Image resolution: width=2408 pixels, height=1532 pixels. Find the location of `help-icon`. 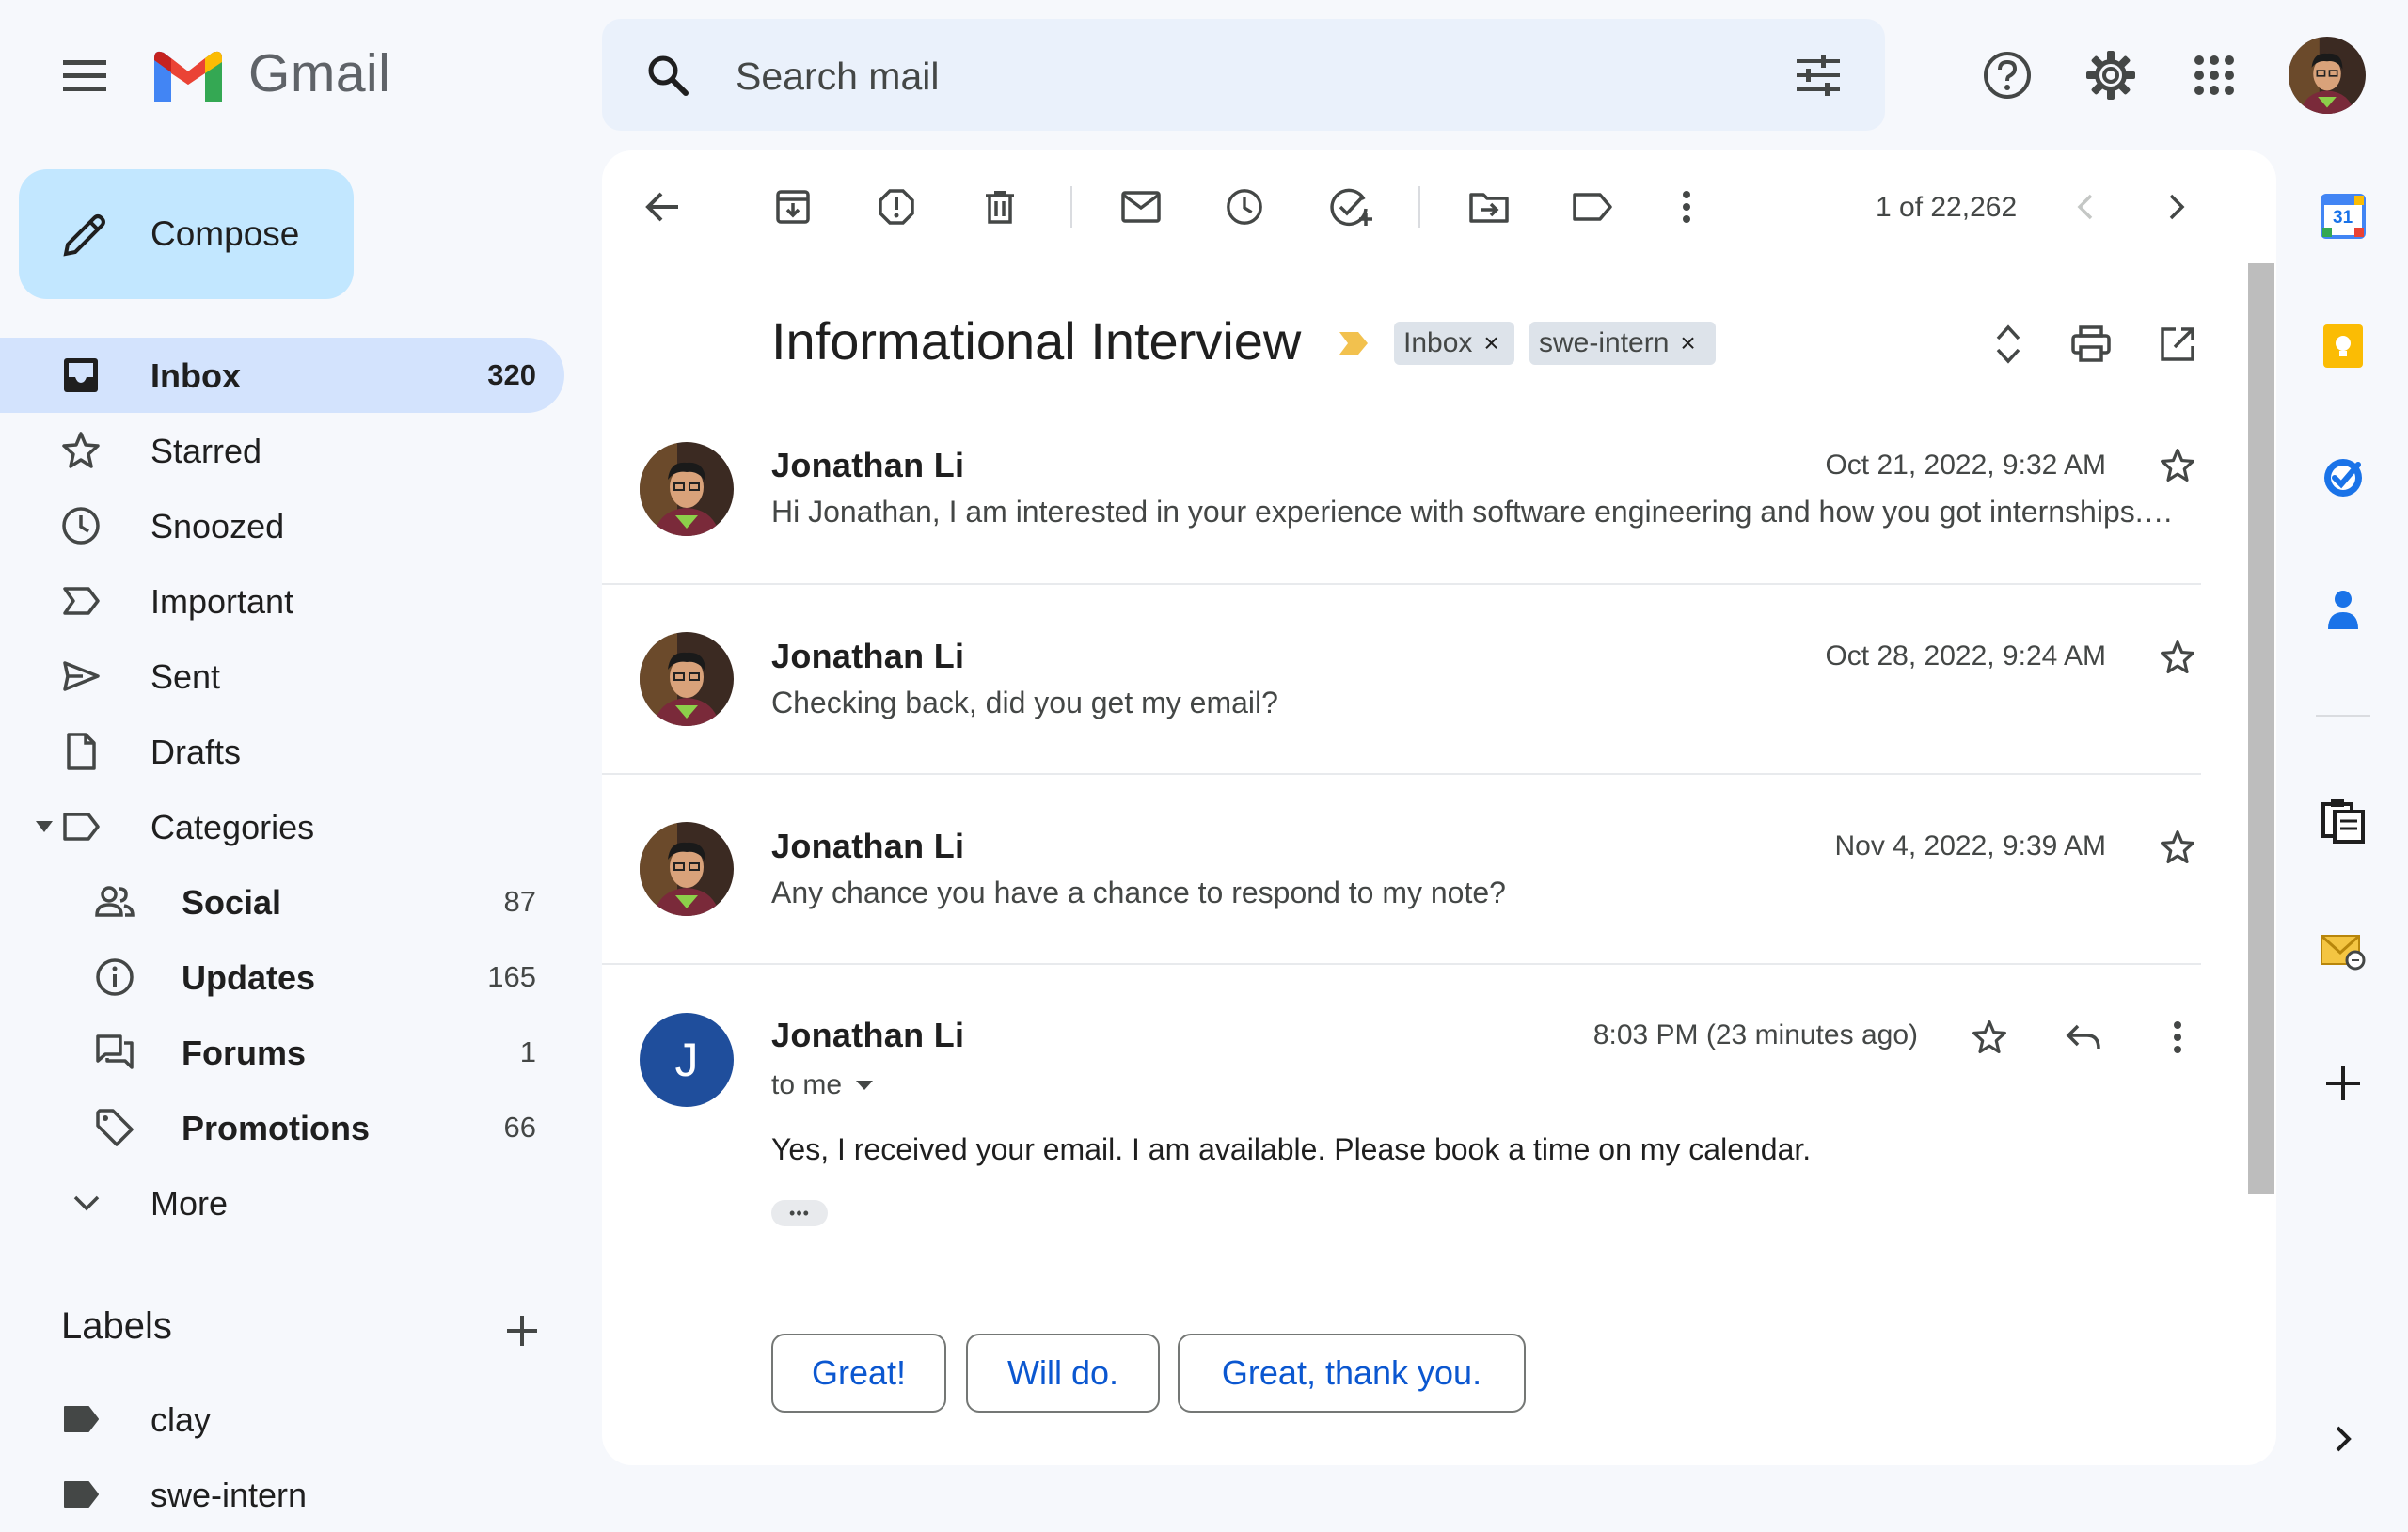

help-icon is located at coordinates (2007, 76).